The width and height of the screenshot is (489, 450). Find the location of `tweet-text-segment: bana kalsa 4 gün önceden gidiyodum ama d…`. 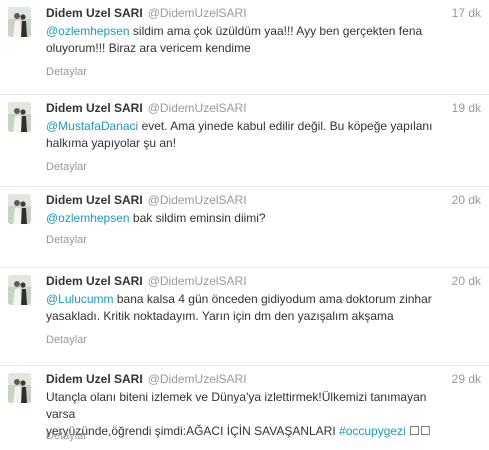

tweet-text-segment: bana kalsa 4 gün önceden gidiyodum ama d… is located at coordinates (272, 299).